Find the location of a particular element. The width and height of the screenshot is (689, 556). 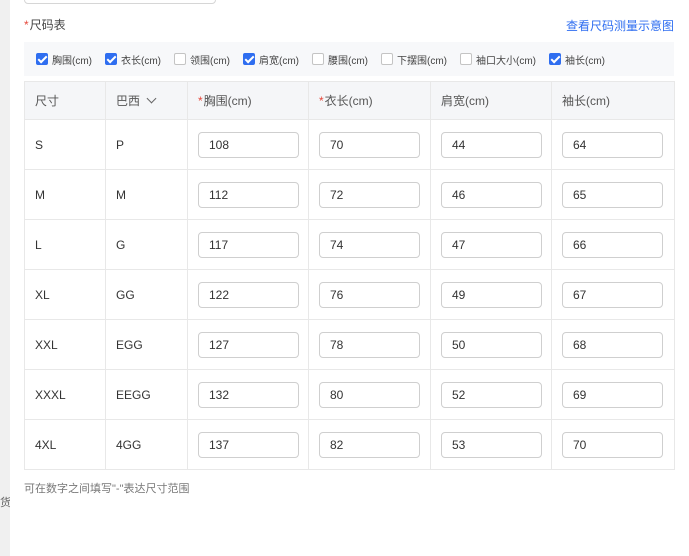

size-cell: L is located at coordinates (65, 244).